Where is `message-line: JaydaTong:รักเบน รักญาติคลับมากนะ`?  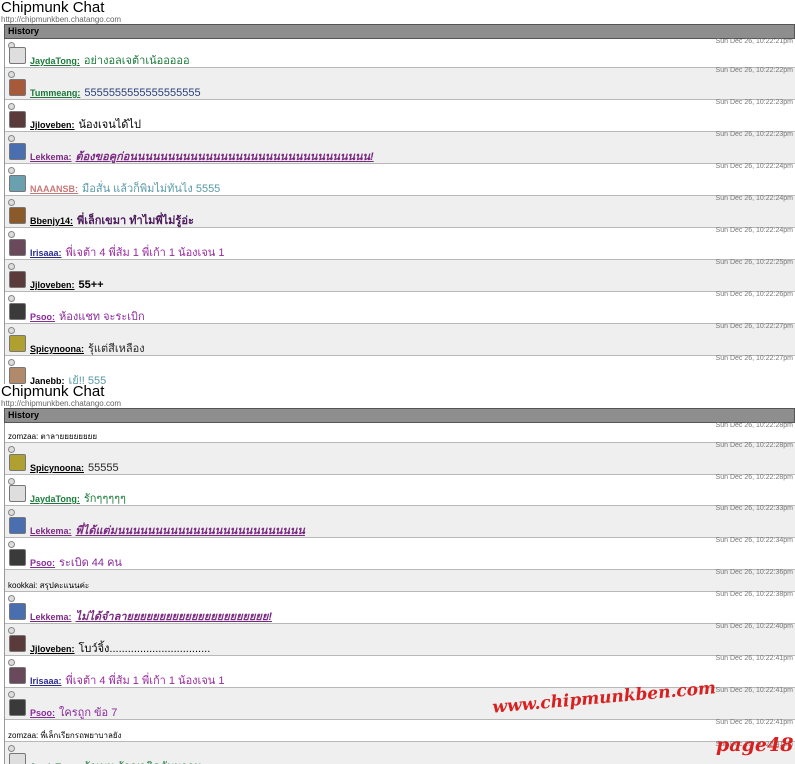
message-line: JaydaTong:รักเบน รักญาติคลับมากนะ is located at coordinates (119, 759).